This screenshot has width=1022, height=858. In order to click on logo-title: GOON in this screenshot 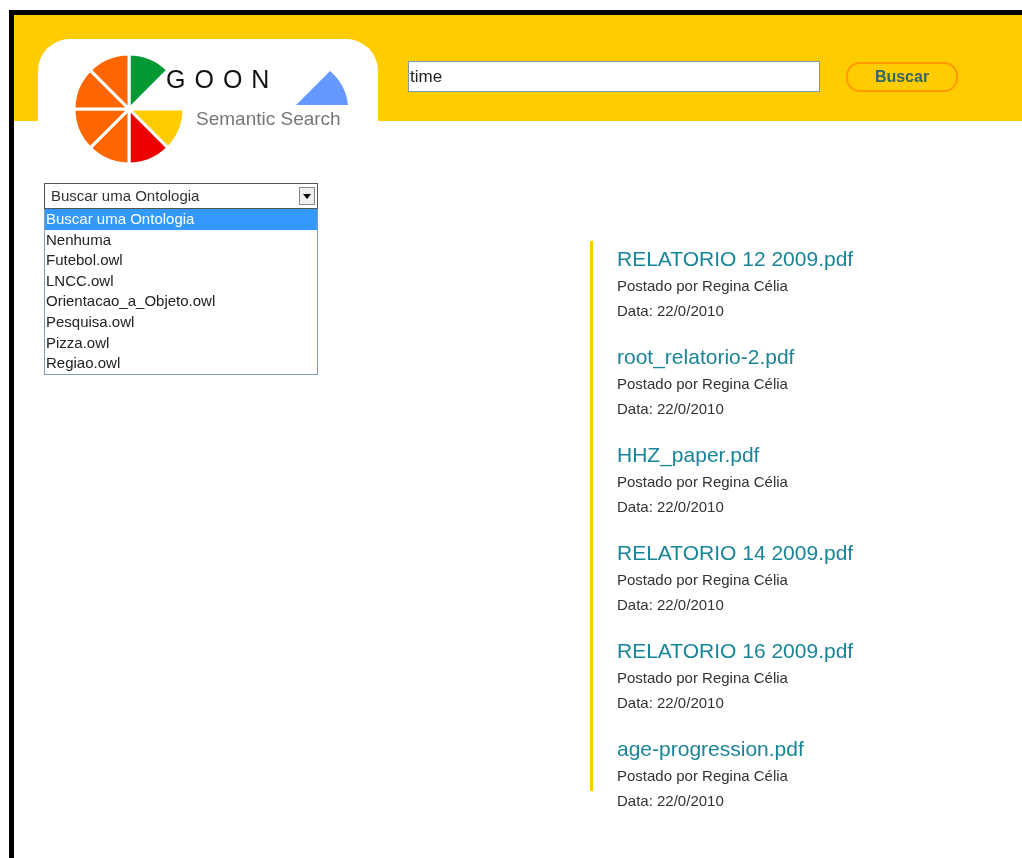, I will do `click(222, 79)`.